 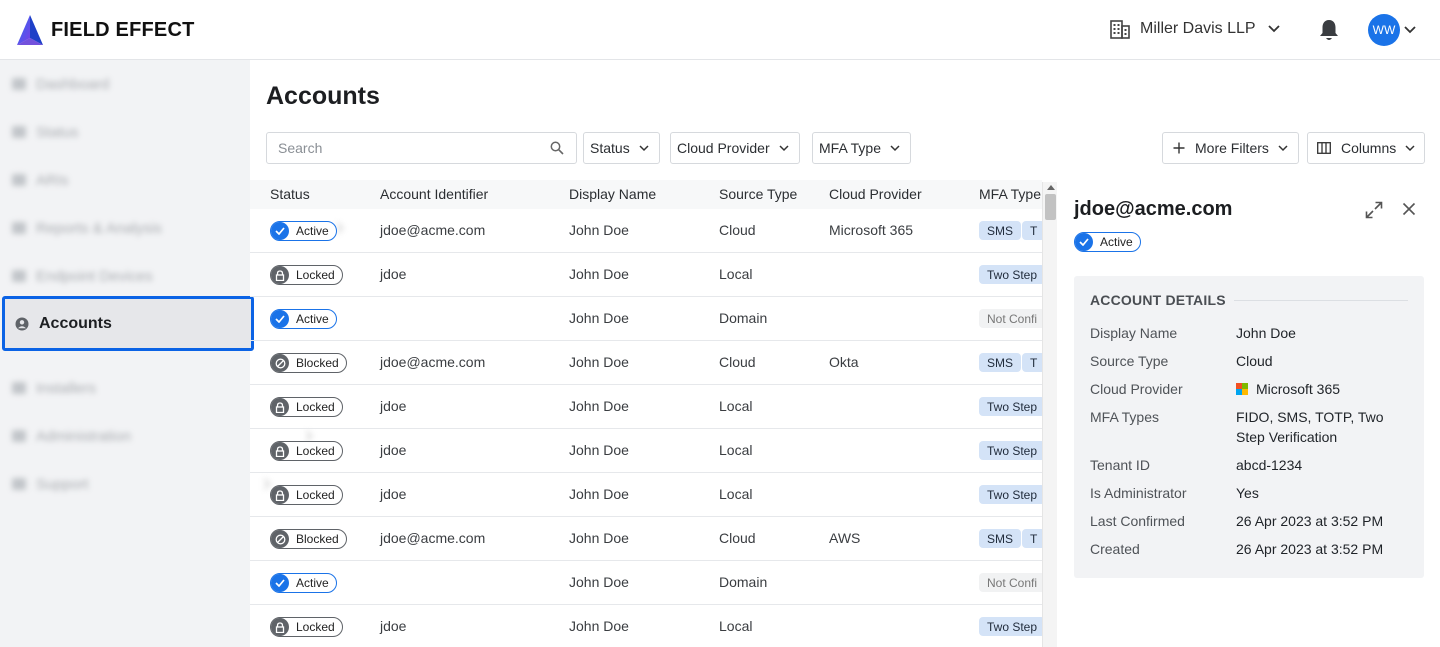 I want to click on table-row: Blocked jdoe@acme.com John Doe Cloud AWS SMS T, so click(x=646, y=539).